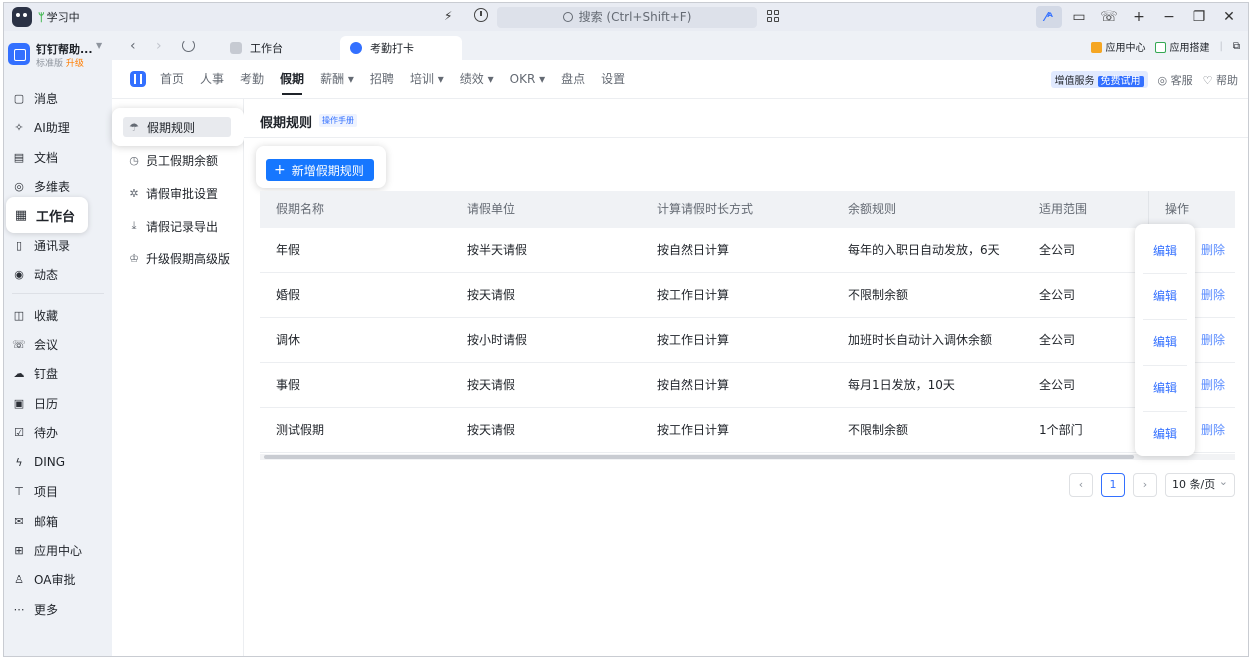 The height and width of the screenshot is (660, 1252). I want to click on study-status: ᛘ 学习中, so click(59, 17).